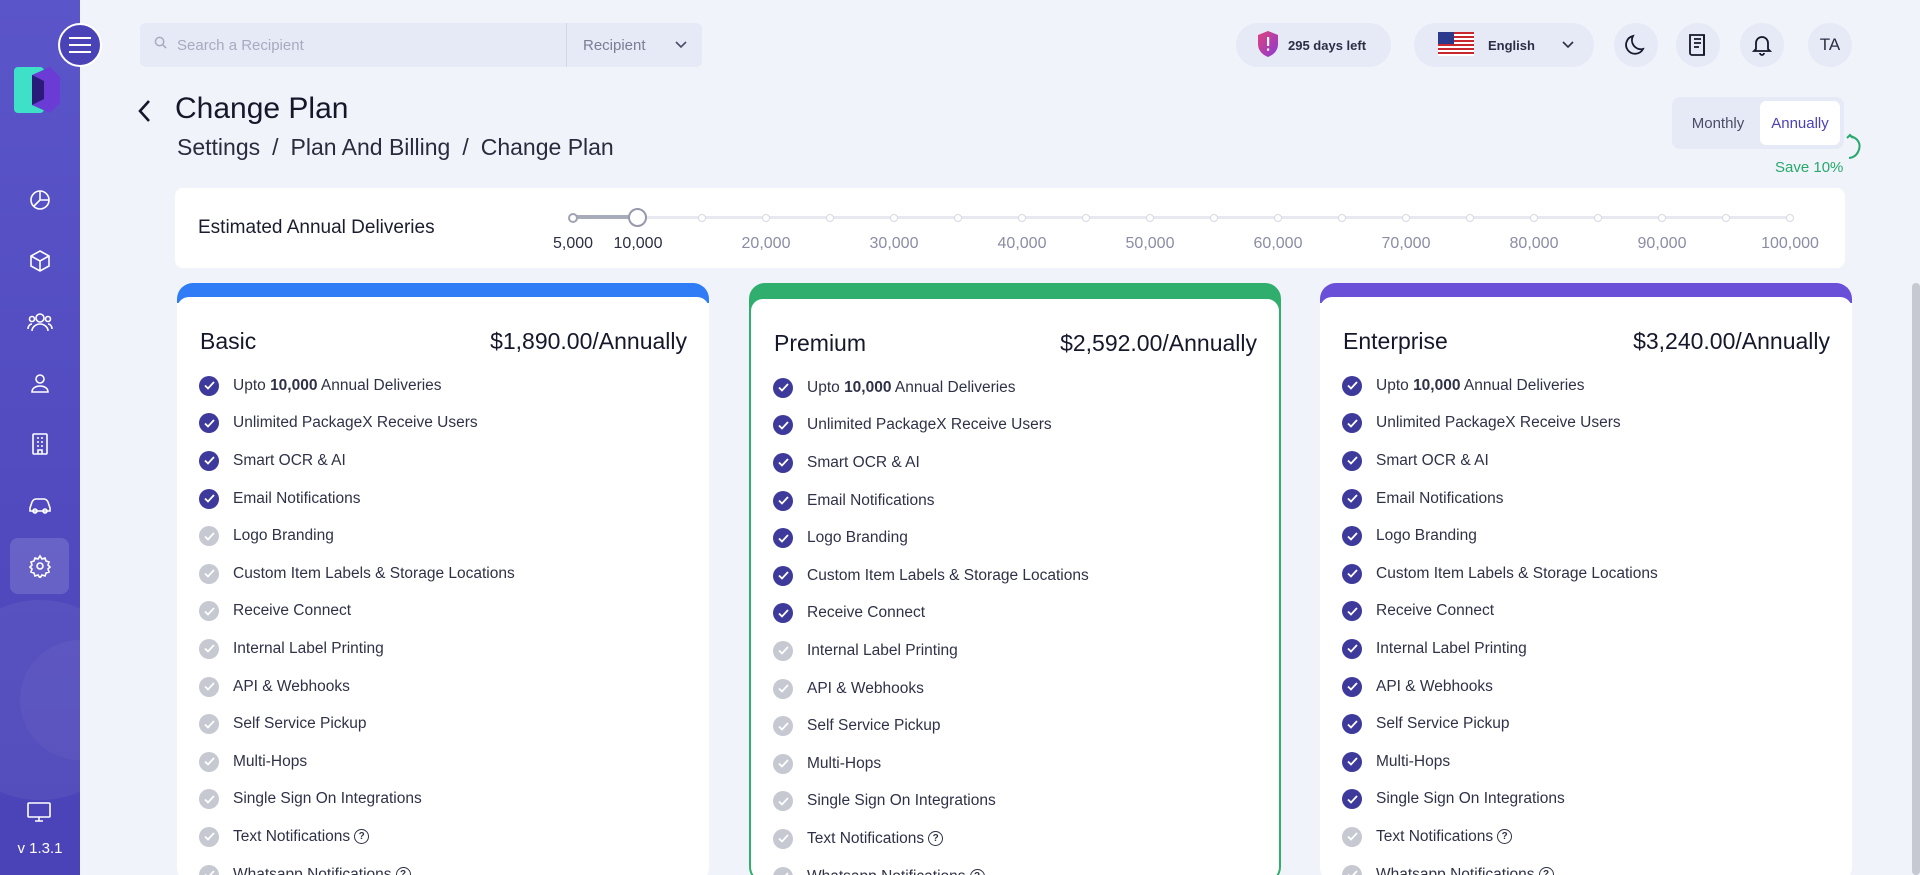  What do you see at coordinates (1406, 243) in the screenshot?
I see `slider-label: 70,000` at bounding box center [1406, 243].